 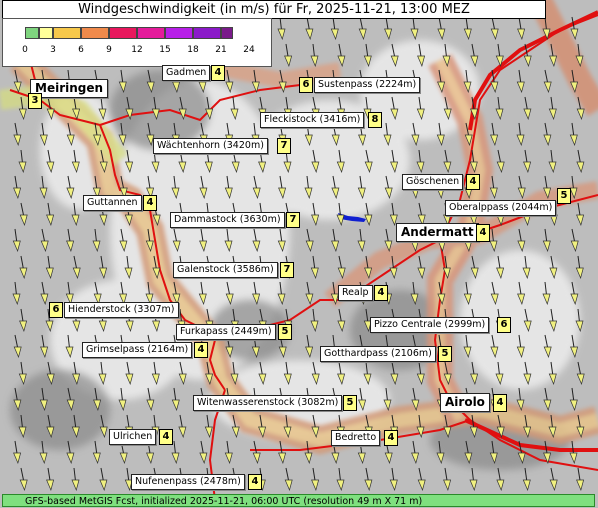 What do you see at coordinates (501, 208) in the screenshot?
I see `location-label-oberalppass: Oberalppass (2044m)` at bounding box center [501, 208].